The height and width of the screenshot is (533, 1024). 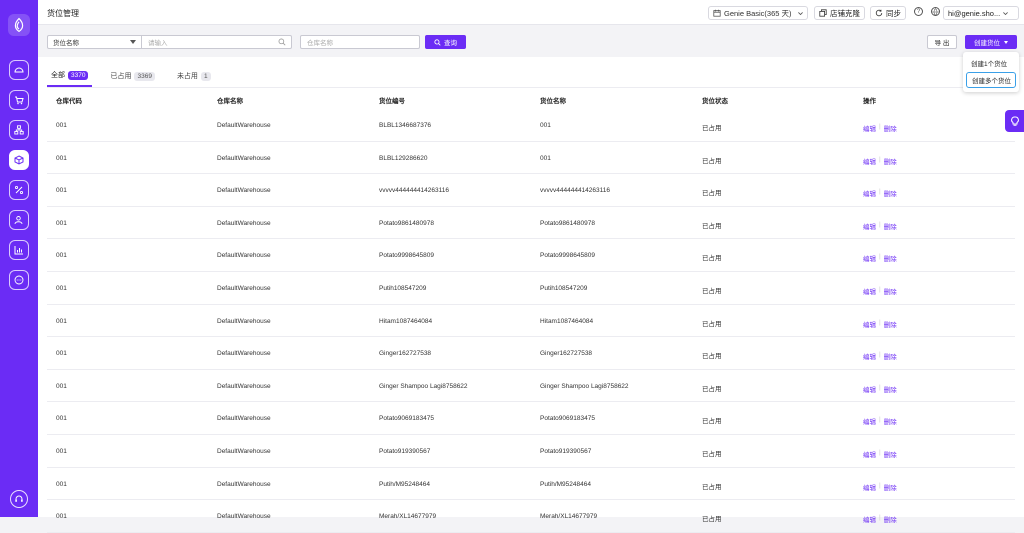 I want to click on keyword-placeholder: 请输入, so click(x=158, y=43).